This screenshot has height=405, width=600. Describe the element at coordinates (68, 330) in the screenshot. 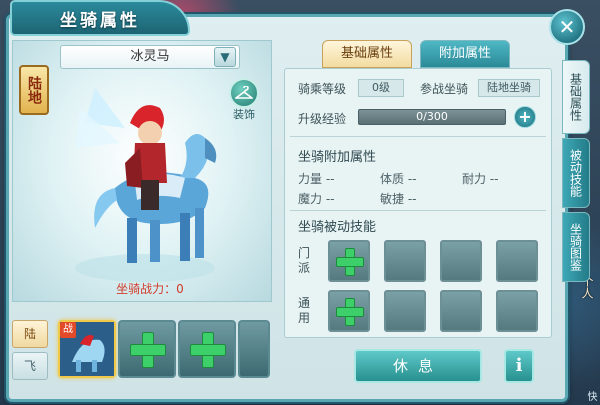

I see `battle-badge: 战` at that location.